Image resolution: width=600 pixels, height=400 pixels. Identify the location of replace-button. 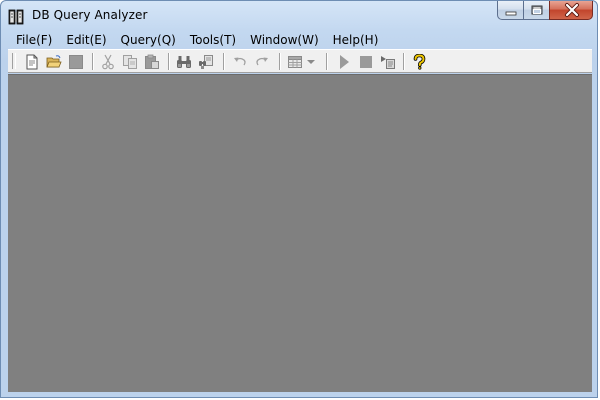
(206, 62).